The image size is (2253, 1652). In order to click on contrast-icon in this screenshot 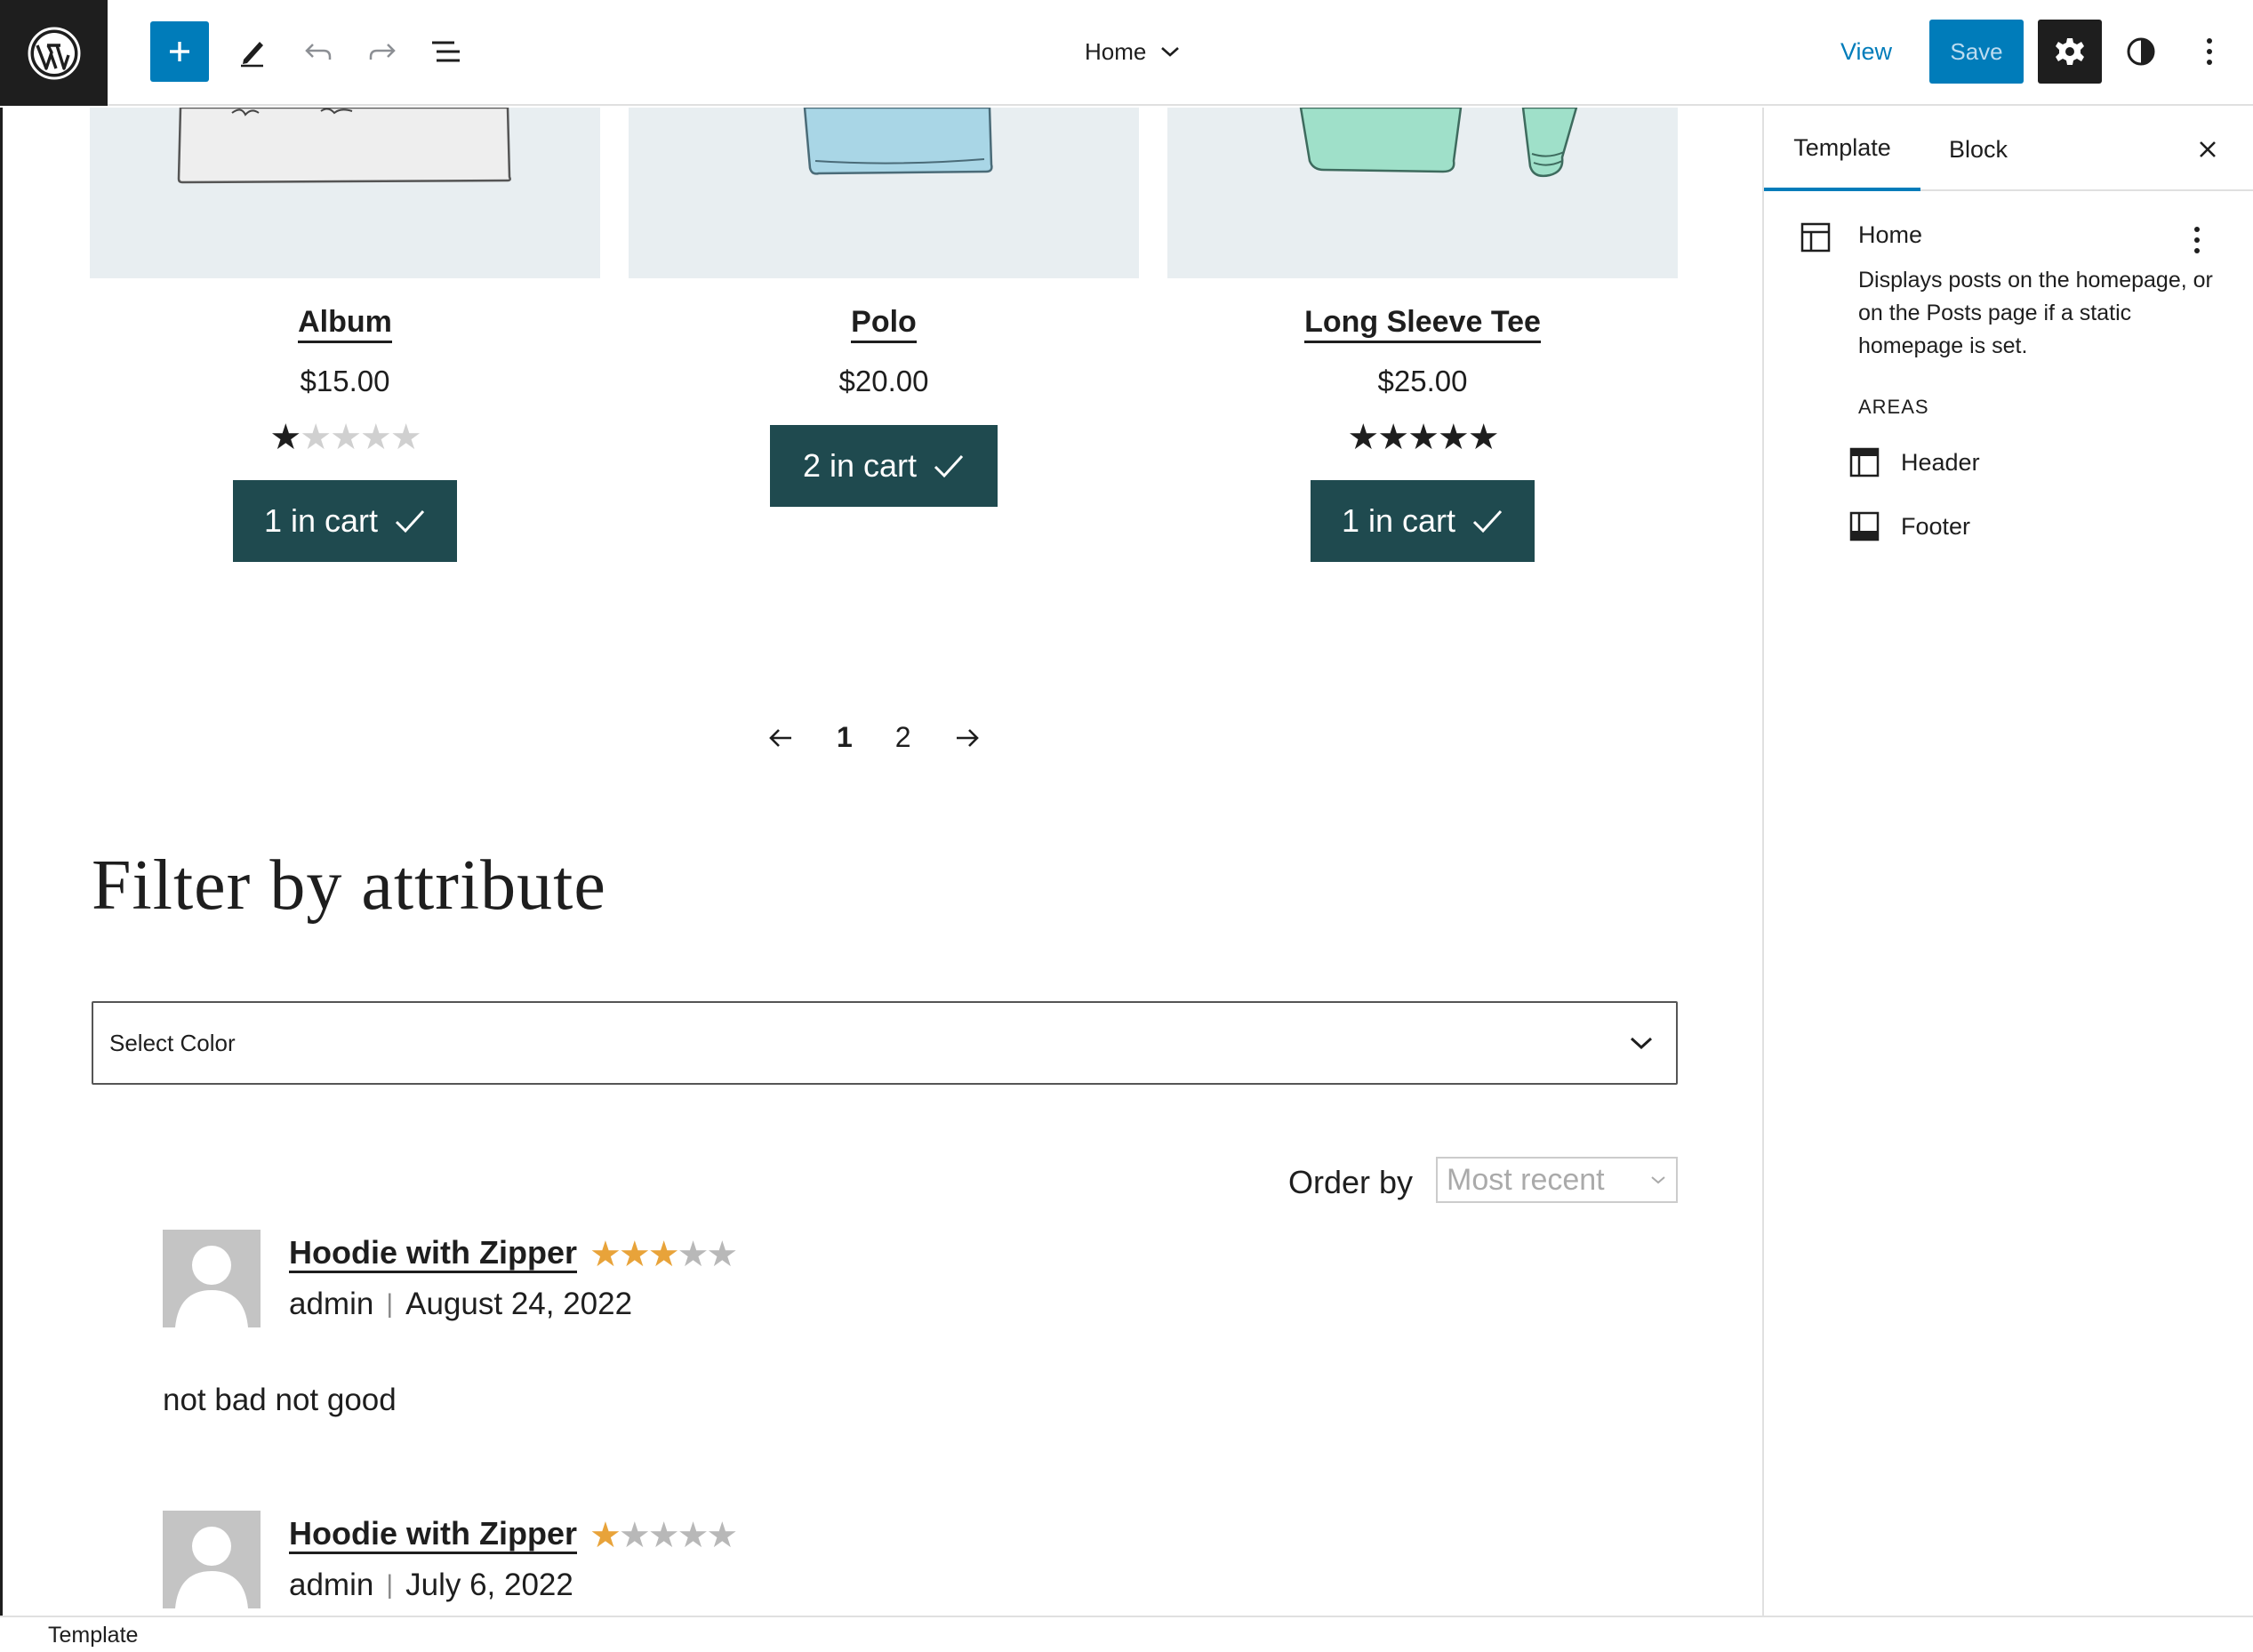, I will do `click(2141, 52)`.